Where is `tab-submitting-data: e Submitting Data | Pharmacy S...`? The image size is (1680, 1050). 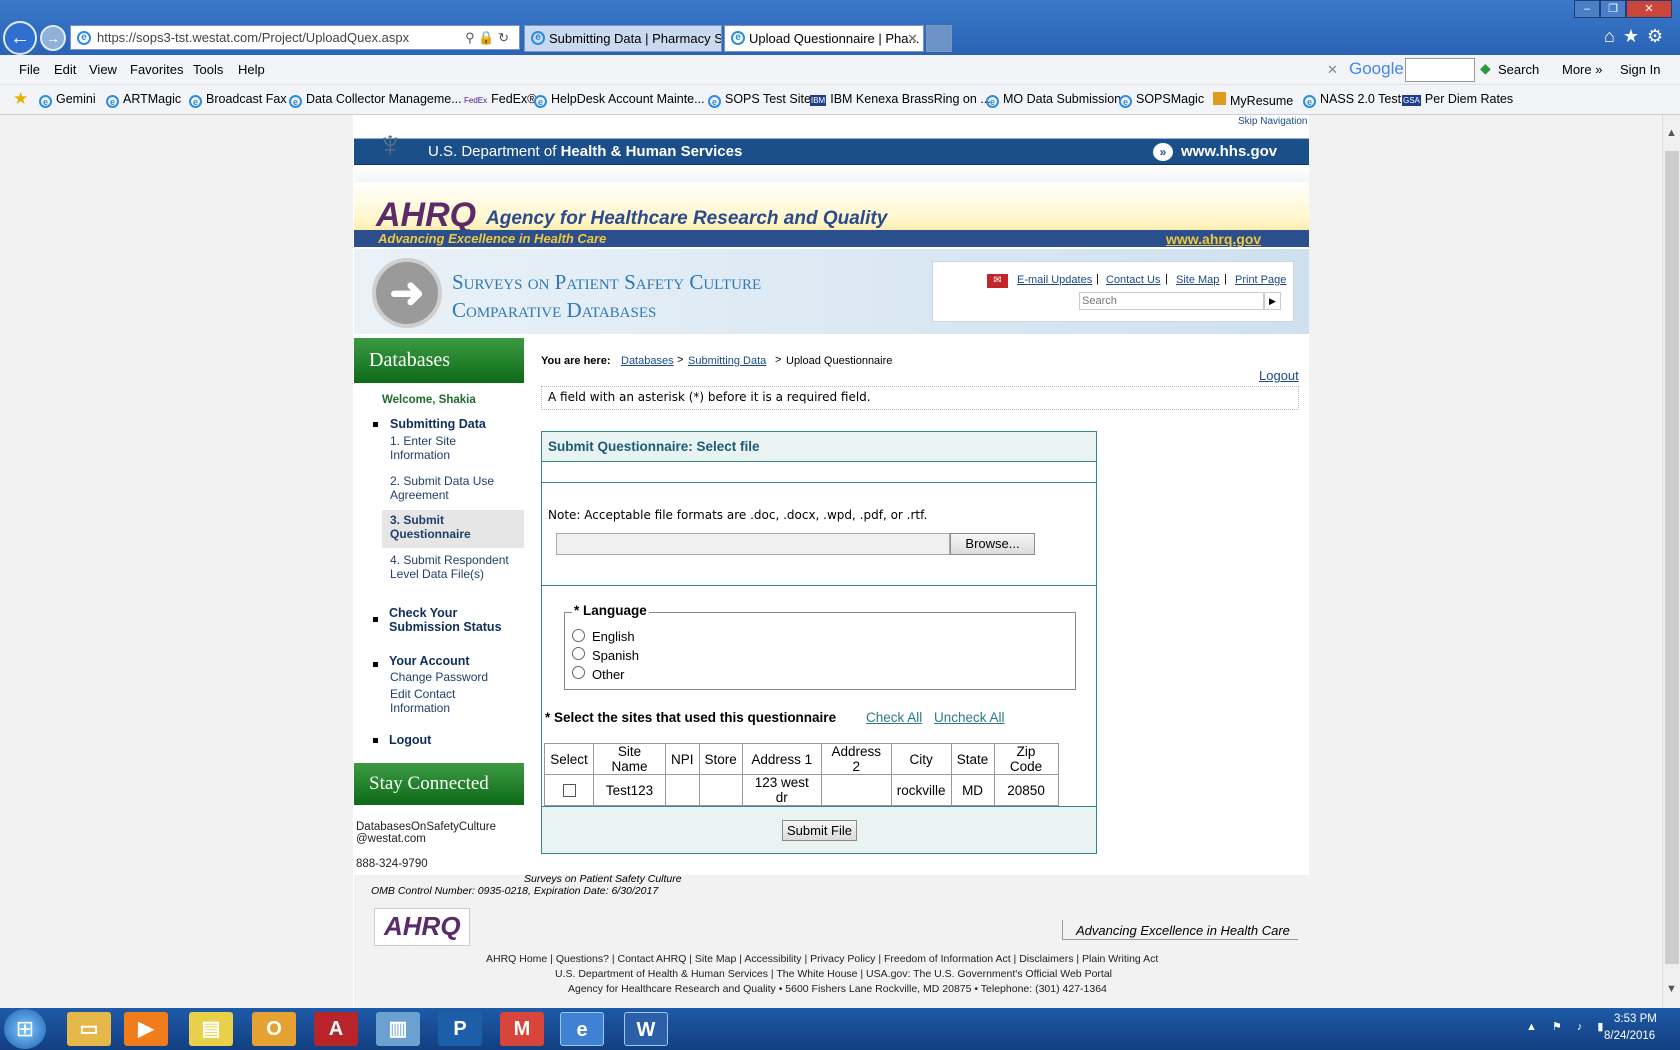
tab-submitting-data: e Submitting Data | Pharmacy S... is located at coordinates (623, 38).